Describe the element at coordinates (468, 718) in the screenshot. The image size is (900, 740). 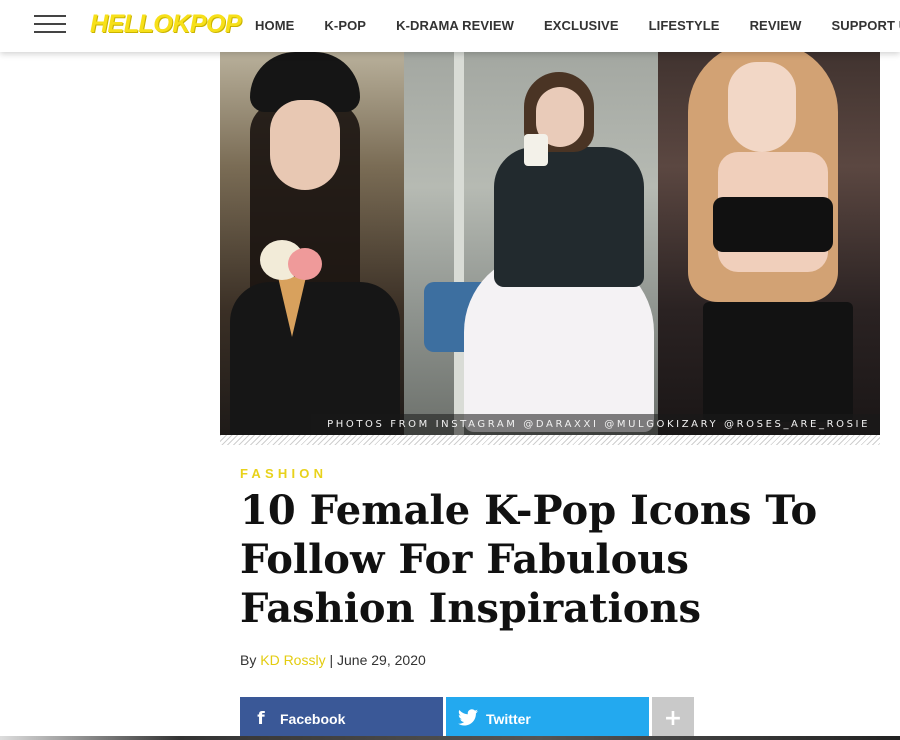
I see `twitter-icon` at that location.